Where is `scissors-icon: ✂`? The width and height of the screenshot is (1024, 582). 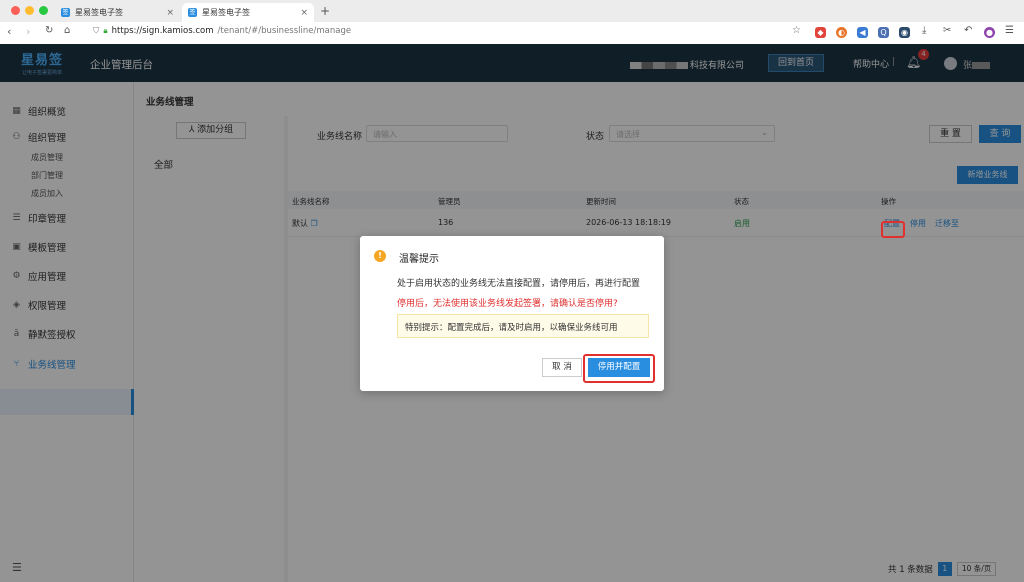 scissors-icon: ✂ is located at coordinates (947, 30).